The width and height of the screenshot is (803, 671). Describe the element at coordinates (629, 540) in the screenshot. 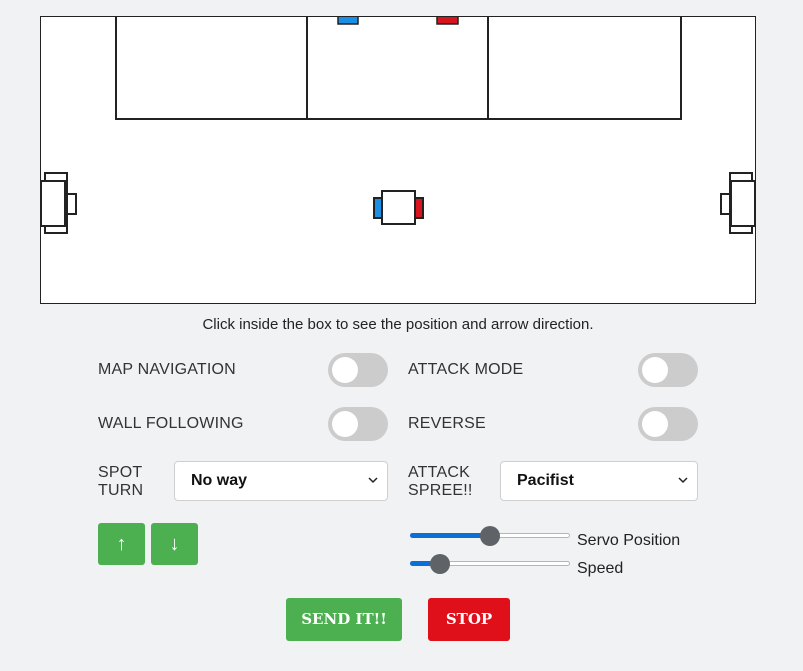

I see `servo-position-label: Servo Position` at that location.